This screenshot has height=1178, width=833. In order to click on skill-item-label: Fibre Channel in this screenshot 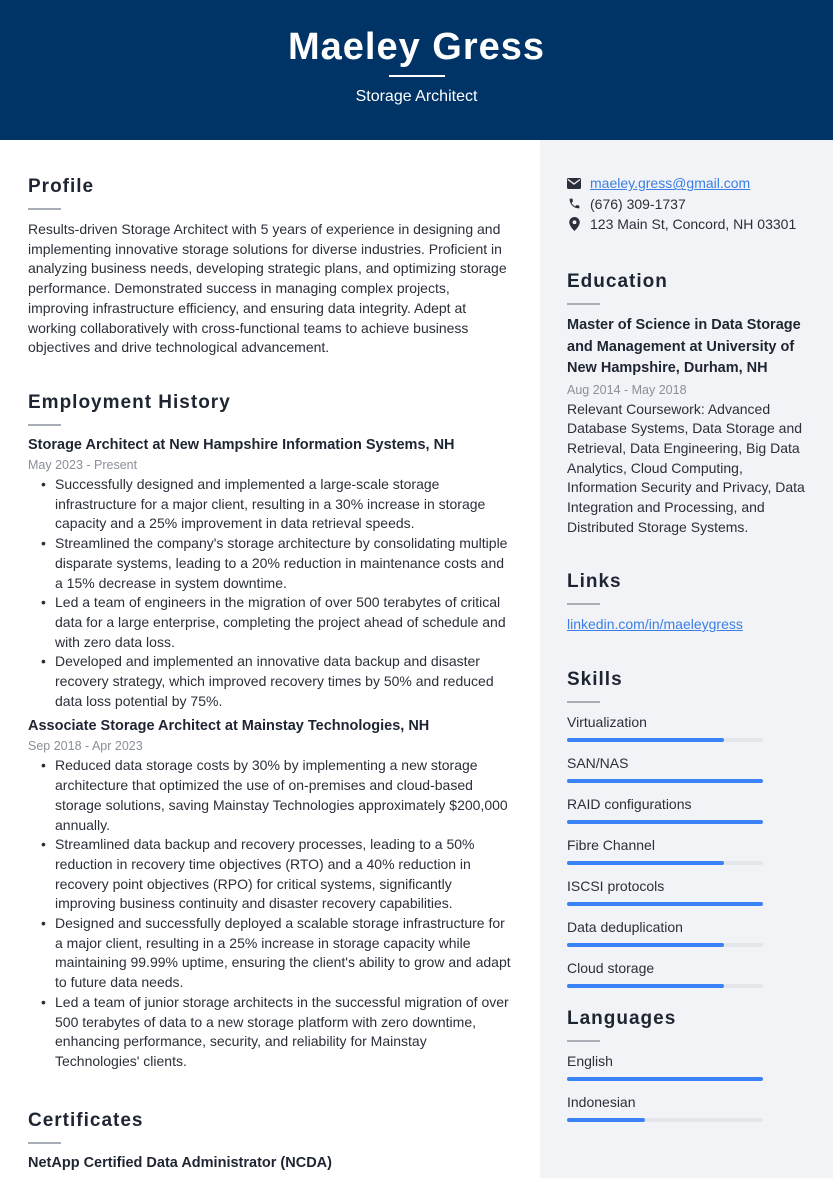, I will do `click(611, 845)`.